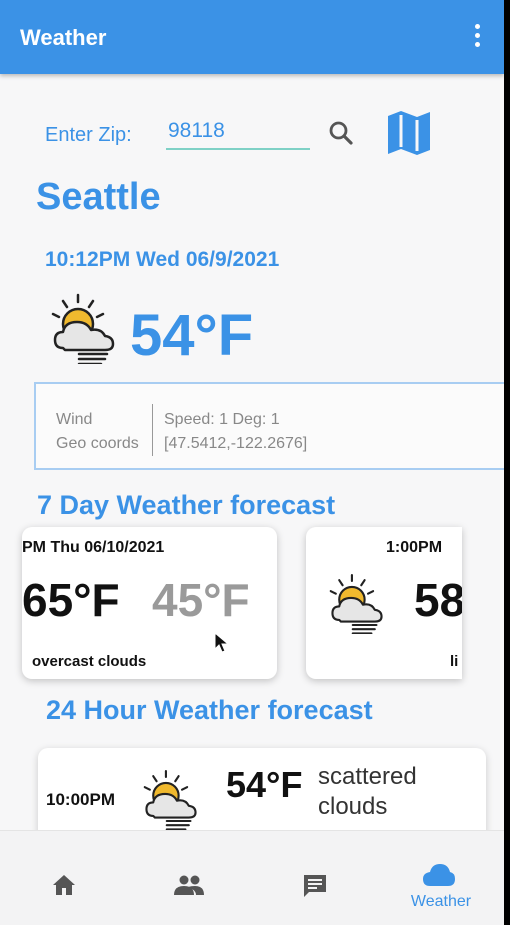  Describe the element at coordinates (162, 259) in the screenshot. I see `current-datetime: 10:12PM Wed 06/9/2021` at that location.